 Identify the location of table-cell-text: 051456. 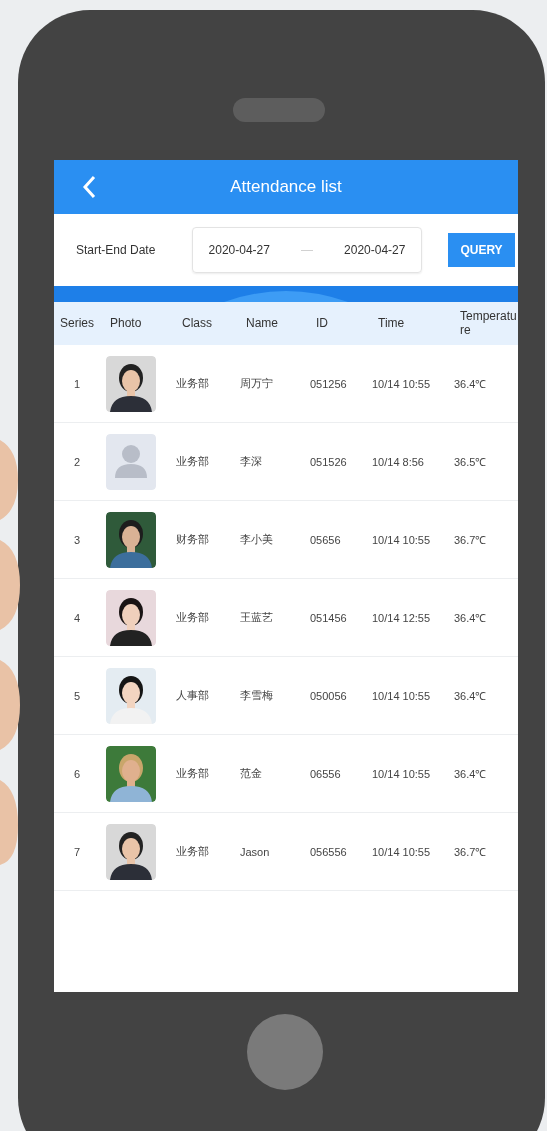
(329, 617).